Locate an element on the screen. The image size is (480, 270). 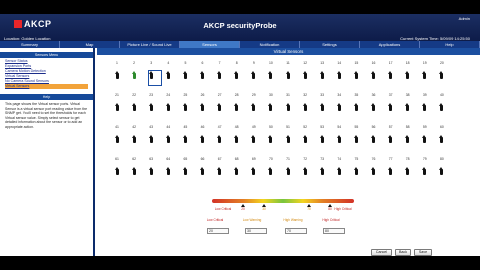
cancel-button: Cancel is located at coordinates (381, 252).